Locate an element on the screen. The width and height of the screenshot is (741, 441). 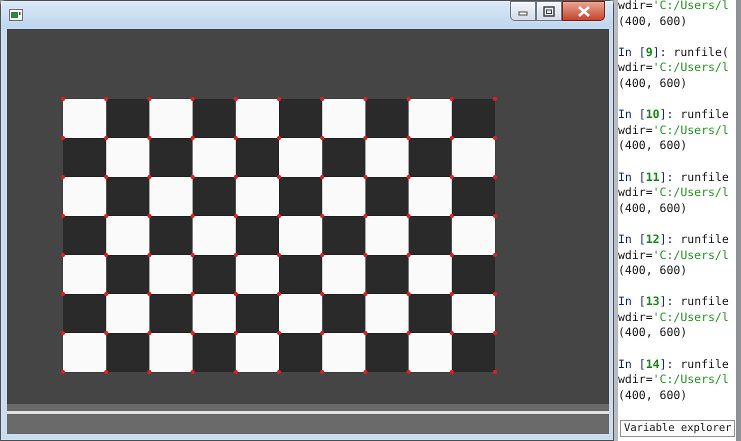
minimize-button is located at coordinates (523, 11).